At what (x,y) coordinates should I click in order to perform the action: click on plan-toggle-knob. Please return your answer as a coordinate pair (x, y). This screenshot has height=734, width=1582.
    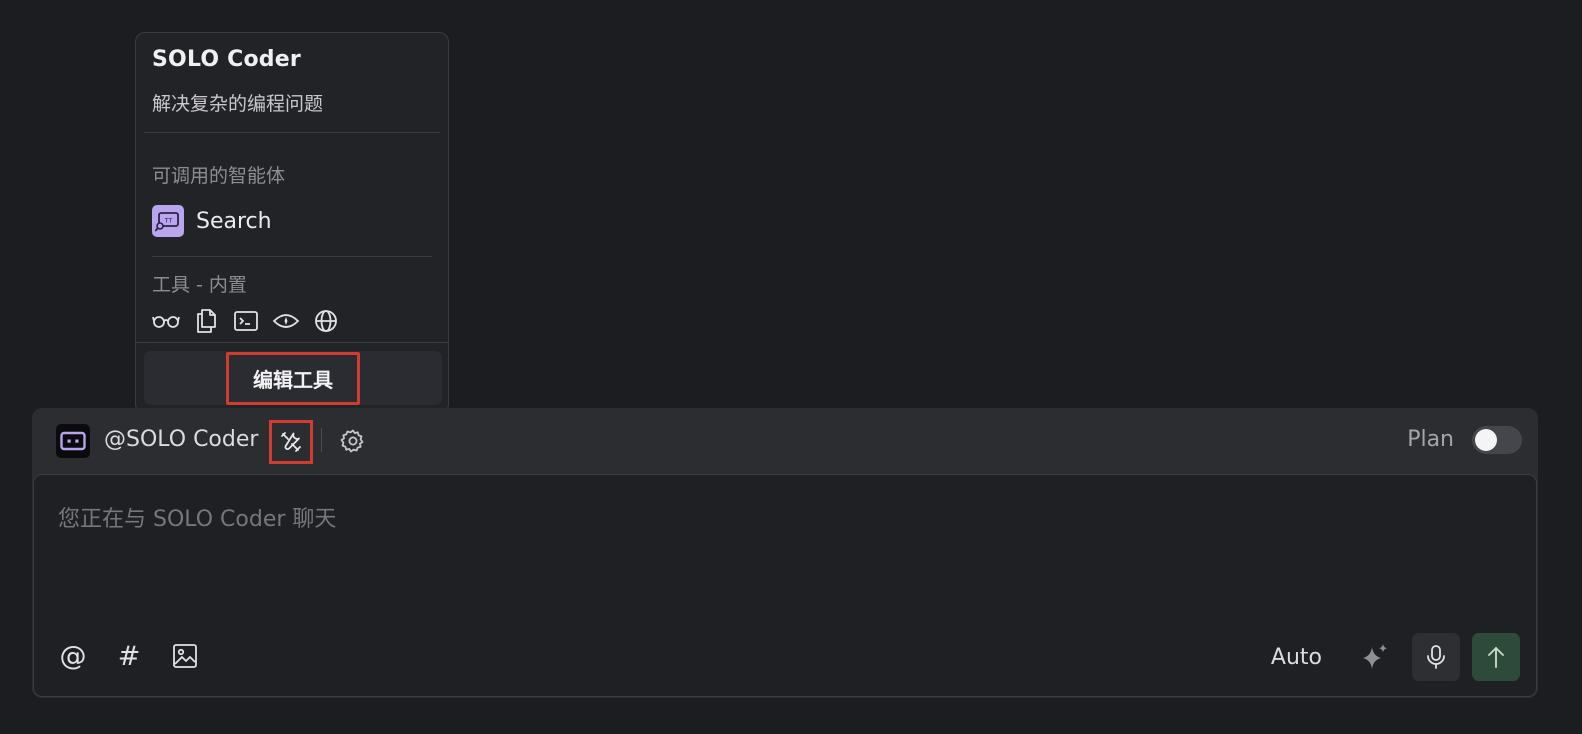
    Looking at the image, I should click on (1486, 440).